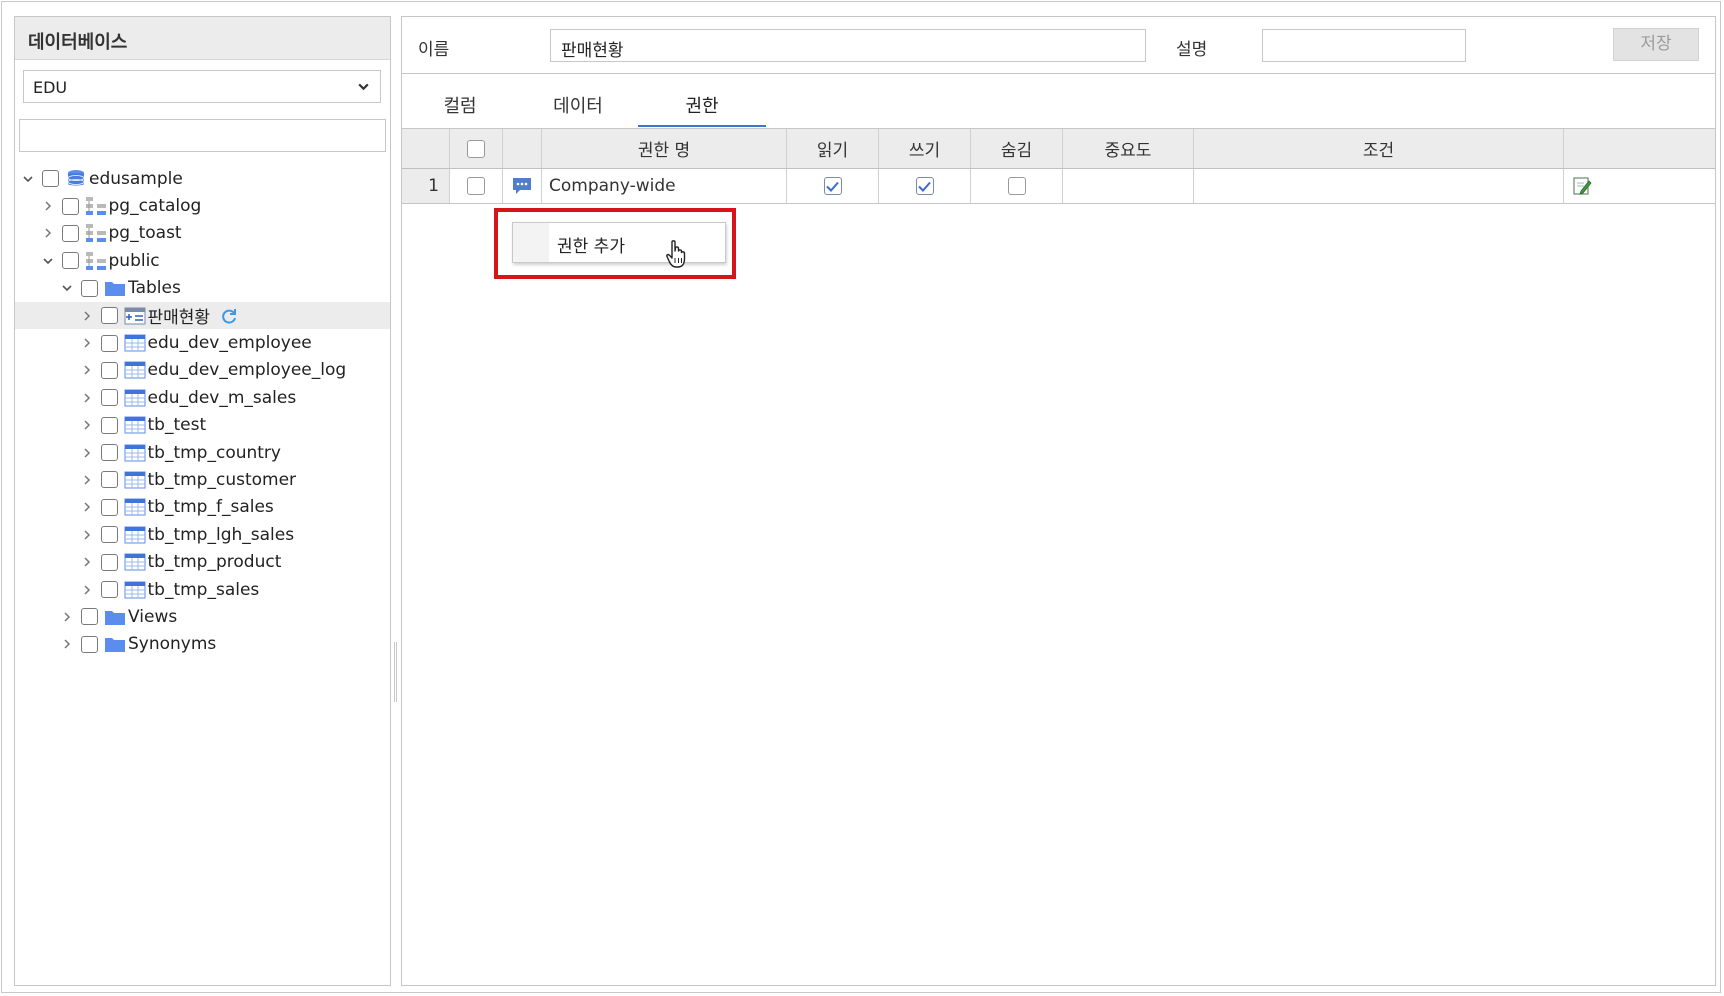 The height and width of the screenshot is (996, 1724). What do you see at coordinates (476, 148) in the screenshot?
I see `select-all-checkbox` at bounding box center [476, 148].